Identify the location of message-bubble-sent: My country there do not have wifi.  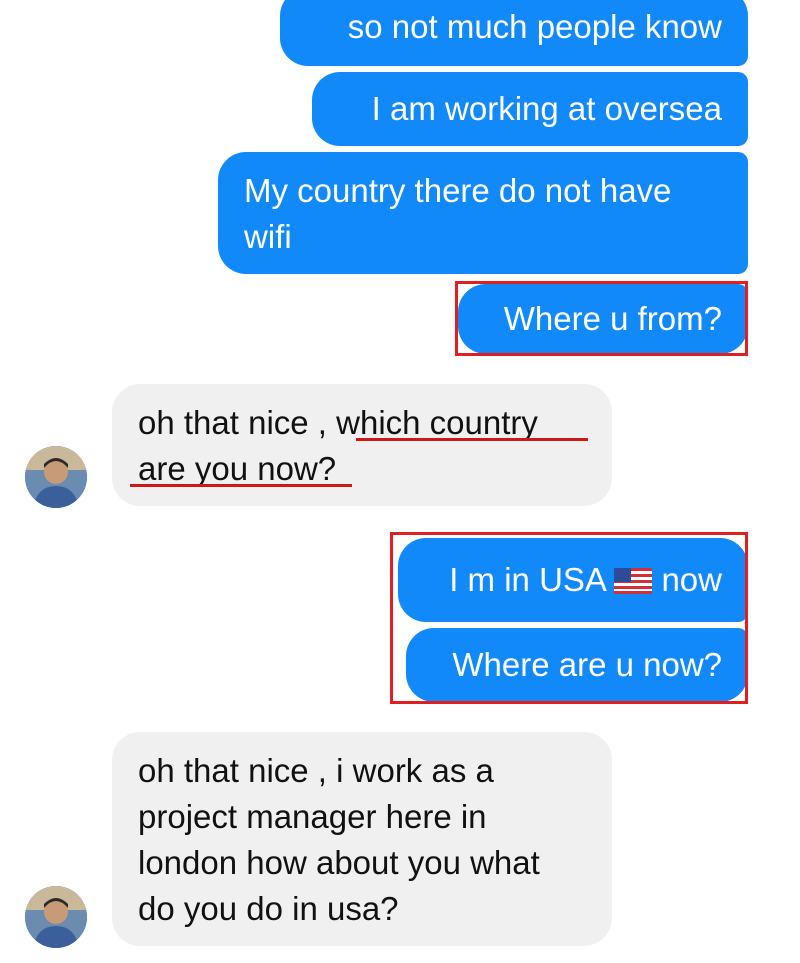
(483, 213).